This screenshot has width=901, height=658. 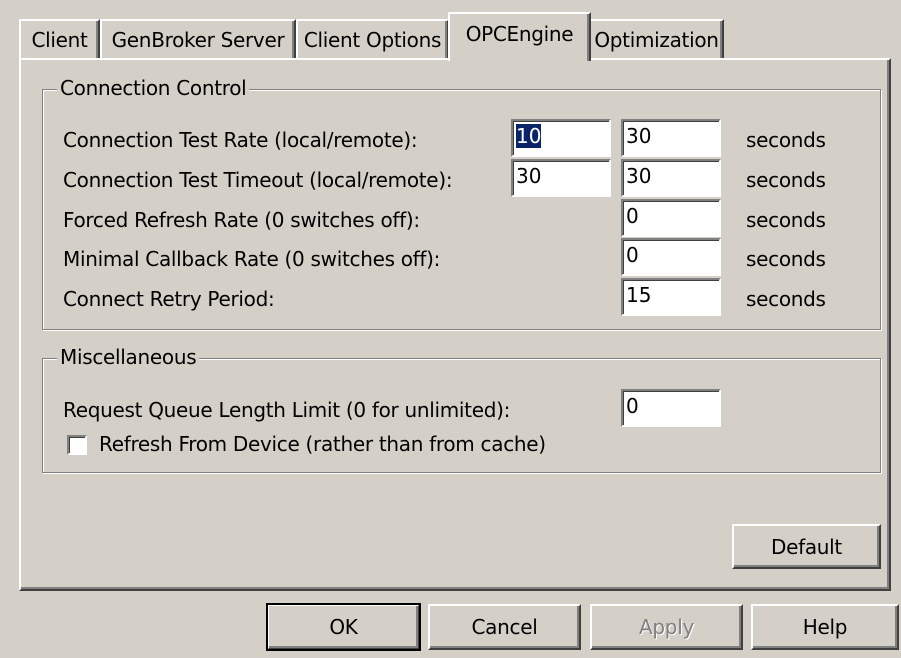 I want to click on tab-client: Client, so click(x=59, y=39).